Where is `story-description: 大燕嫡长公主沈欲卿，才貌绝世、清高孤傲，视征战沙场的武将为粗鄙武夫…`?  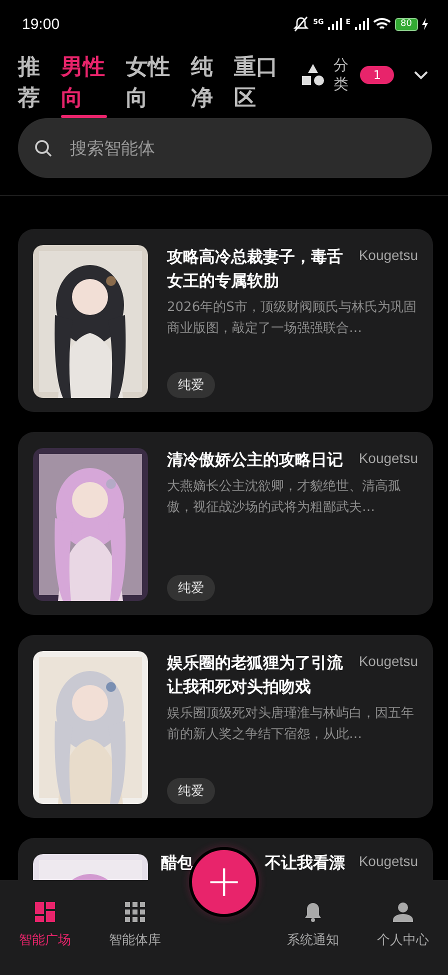
story-description: 大燕嫡长公主沈欲卿，才貌绝世、清高孤傲，视征战沙场的武将为粗鄙武夫… is located at coordinates (284, 497).